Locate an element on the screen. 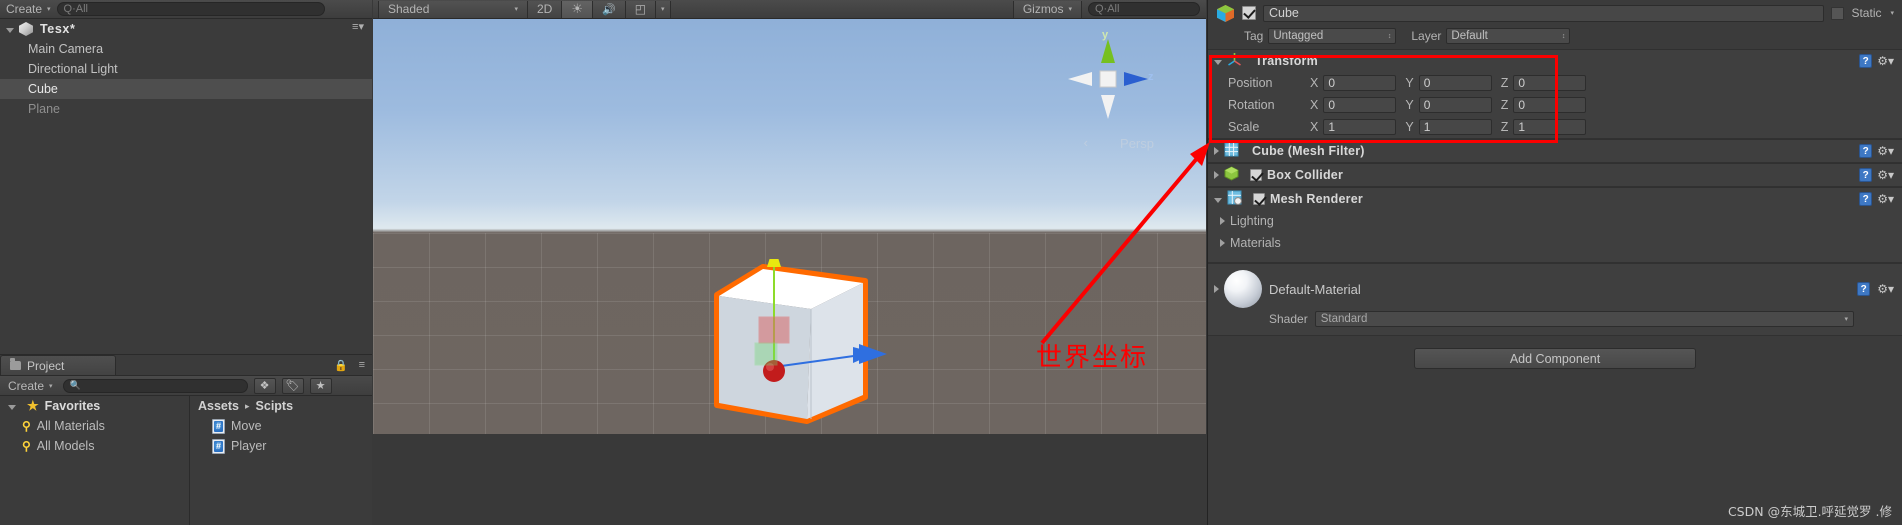 The width and height of the screenshot is (1902, 525). box-collider-enabled-checkbox is located at coordinates (1256, 175).